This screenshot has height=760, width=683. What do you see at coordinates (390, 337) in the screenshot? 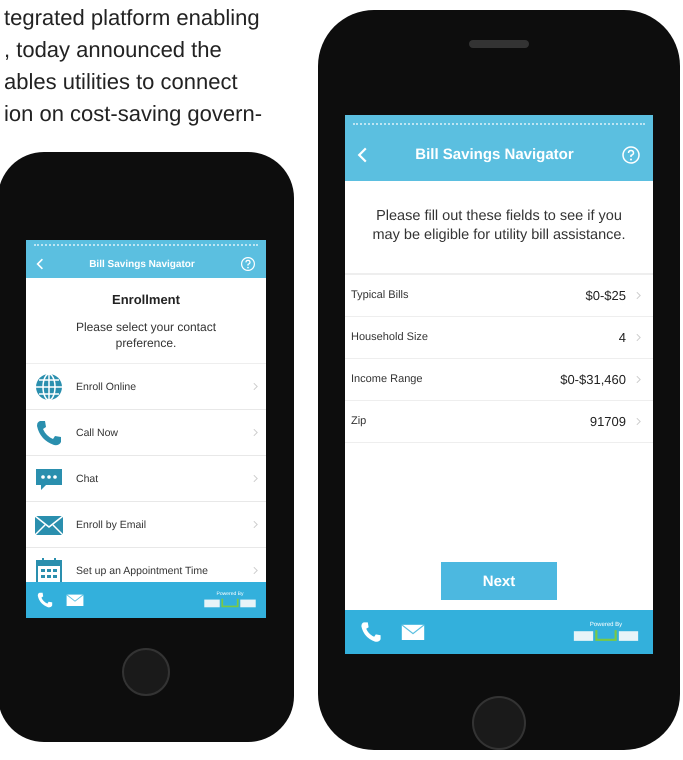
I see `field-label: Household Size` at bounding box center [390, 337].